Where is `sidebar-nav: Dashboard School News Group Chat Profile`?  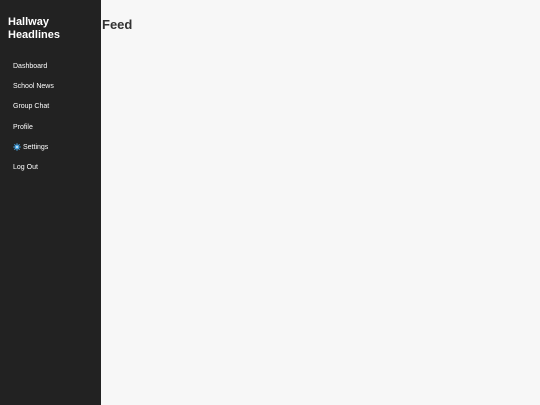 sidebar-nav: Dashboard School News Group Chat Profile is located at coordinates (50, 117).